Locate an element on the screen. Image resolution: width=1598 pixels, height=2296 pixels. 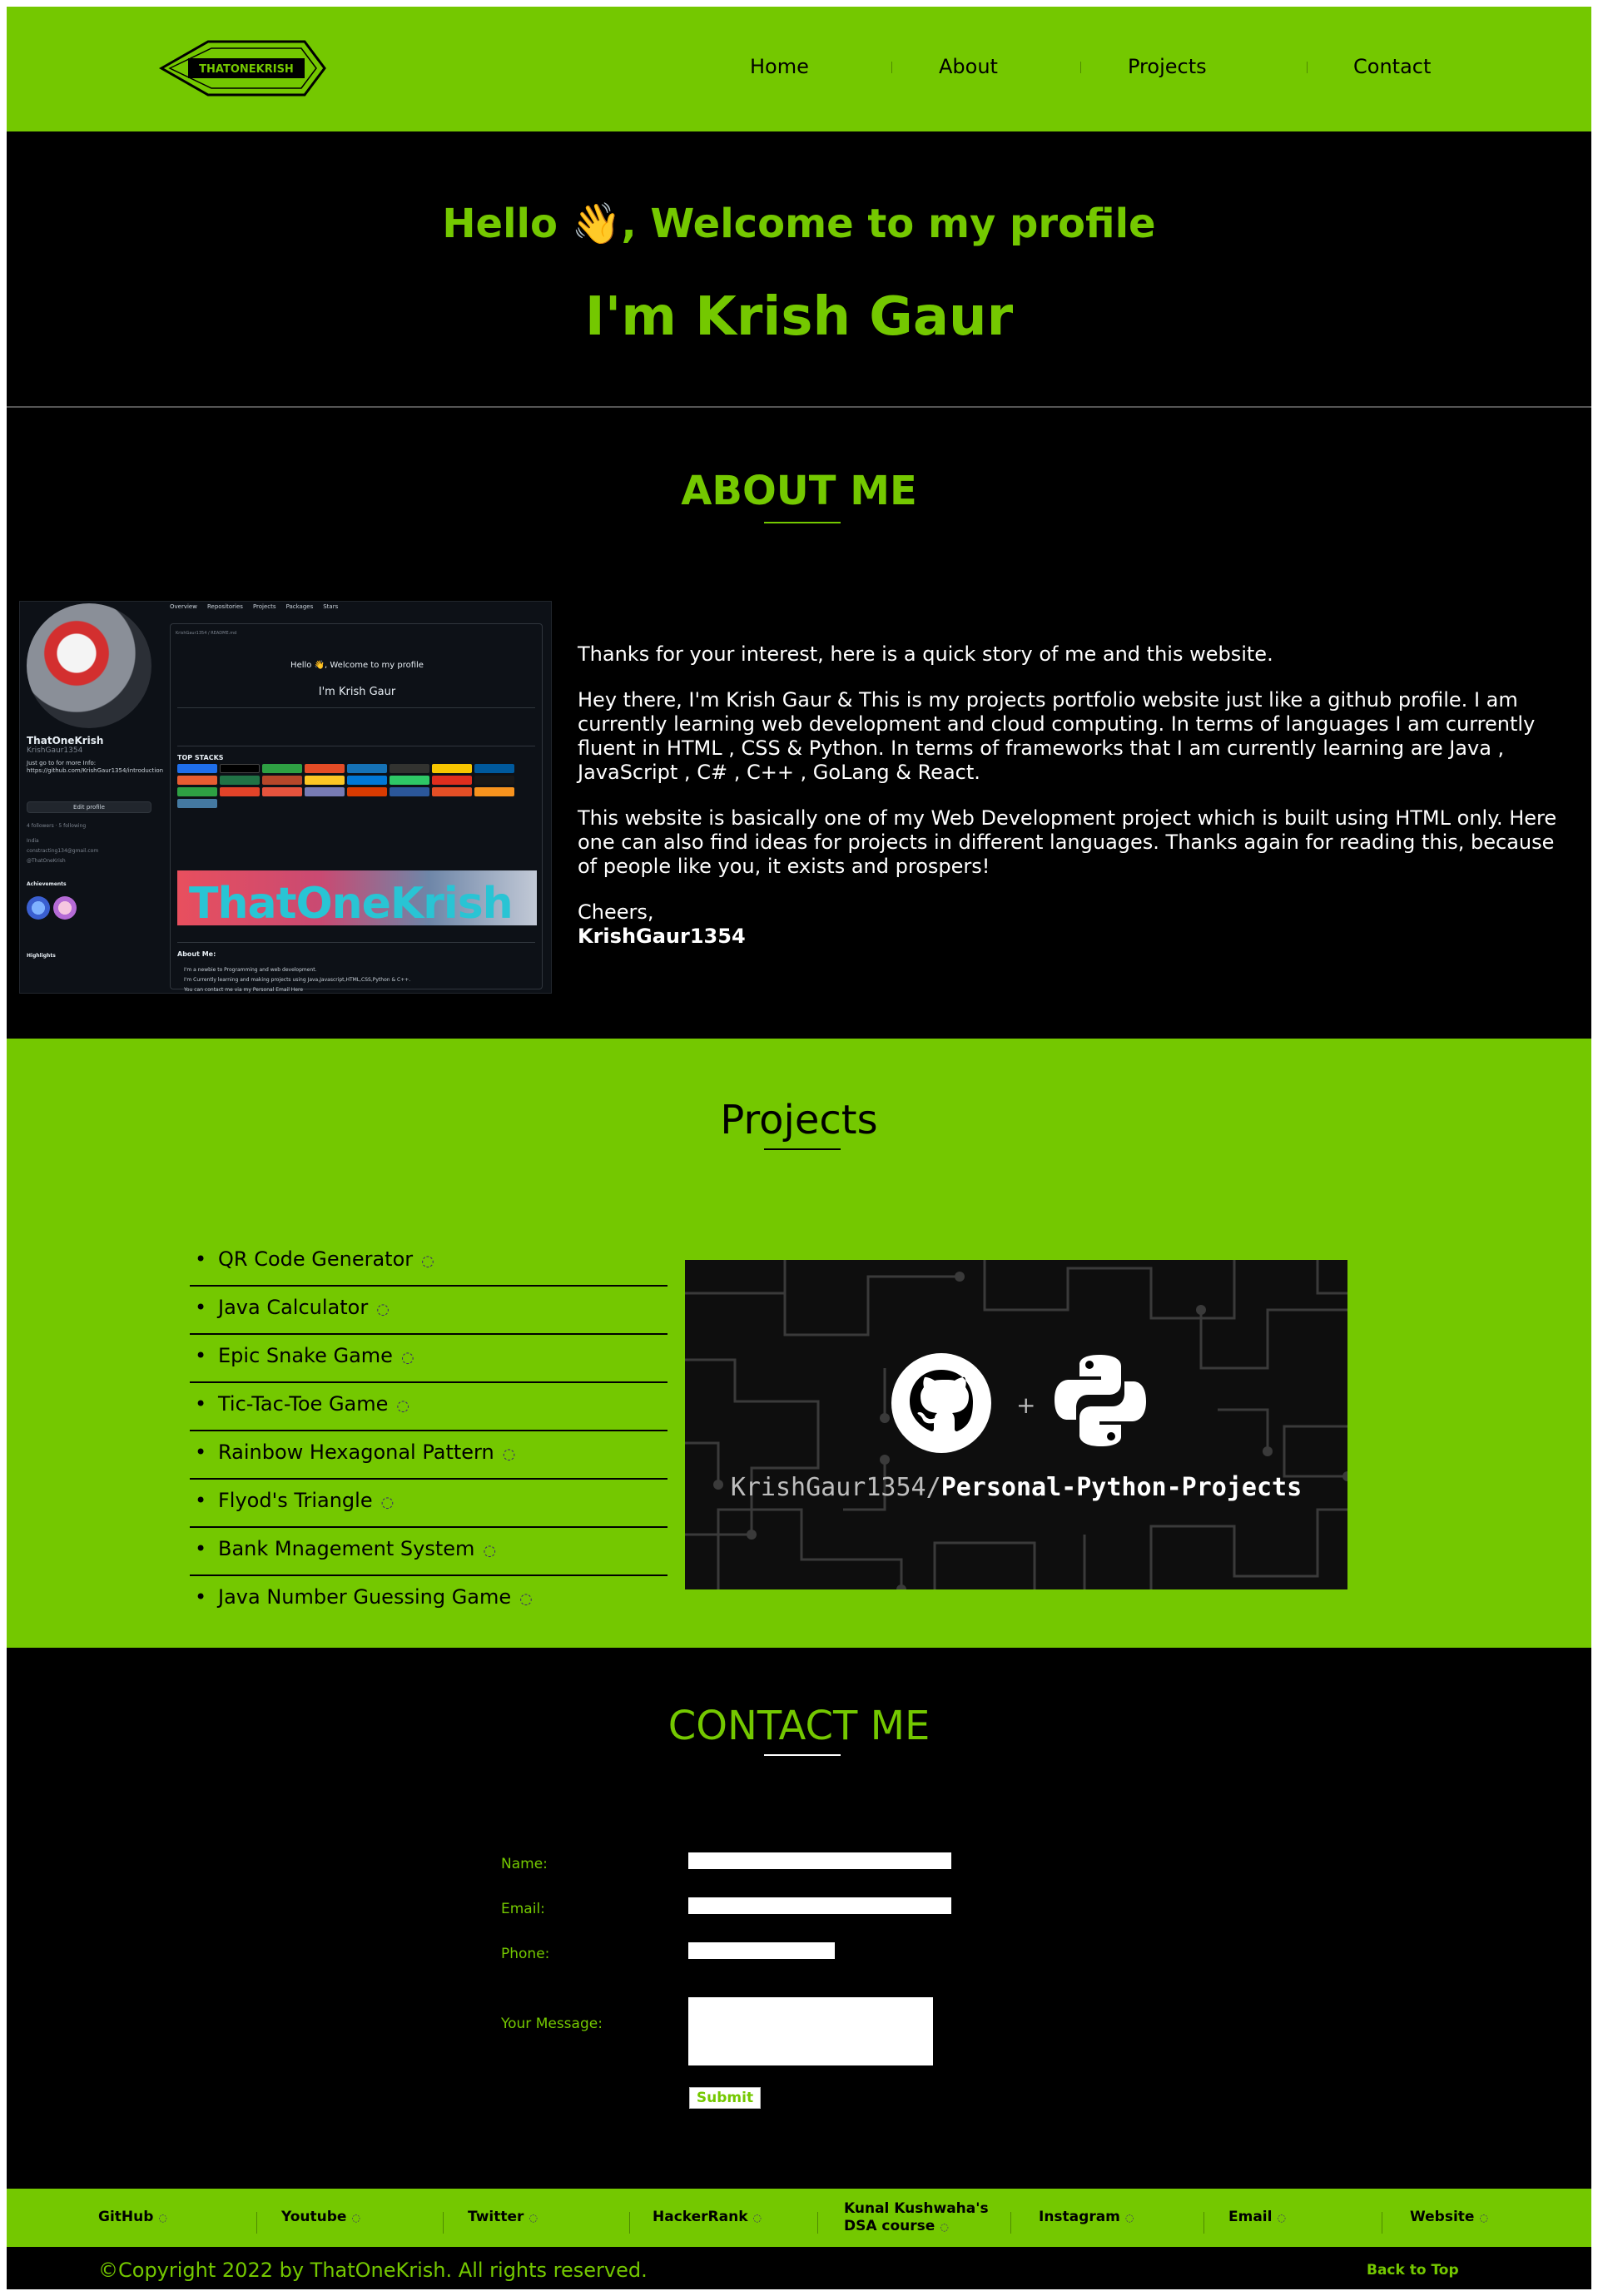
svg-text: THATONEKRISH is located at coordinates (246, 69).